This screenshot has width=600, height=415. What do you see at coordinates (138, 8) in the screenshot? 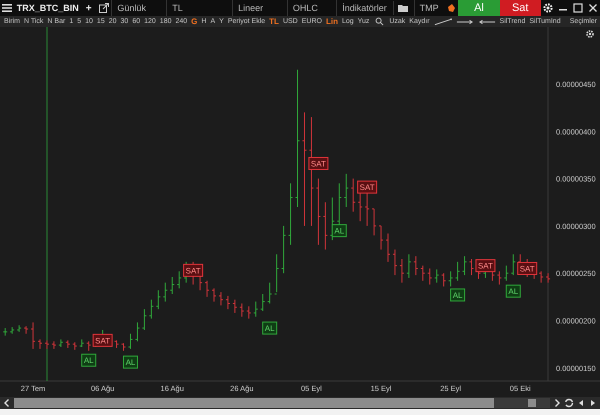
I see `period-dropdown: Günlük` at bounding box center [138, 8].